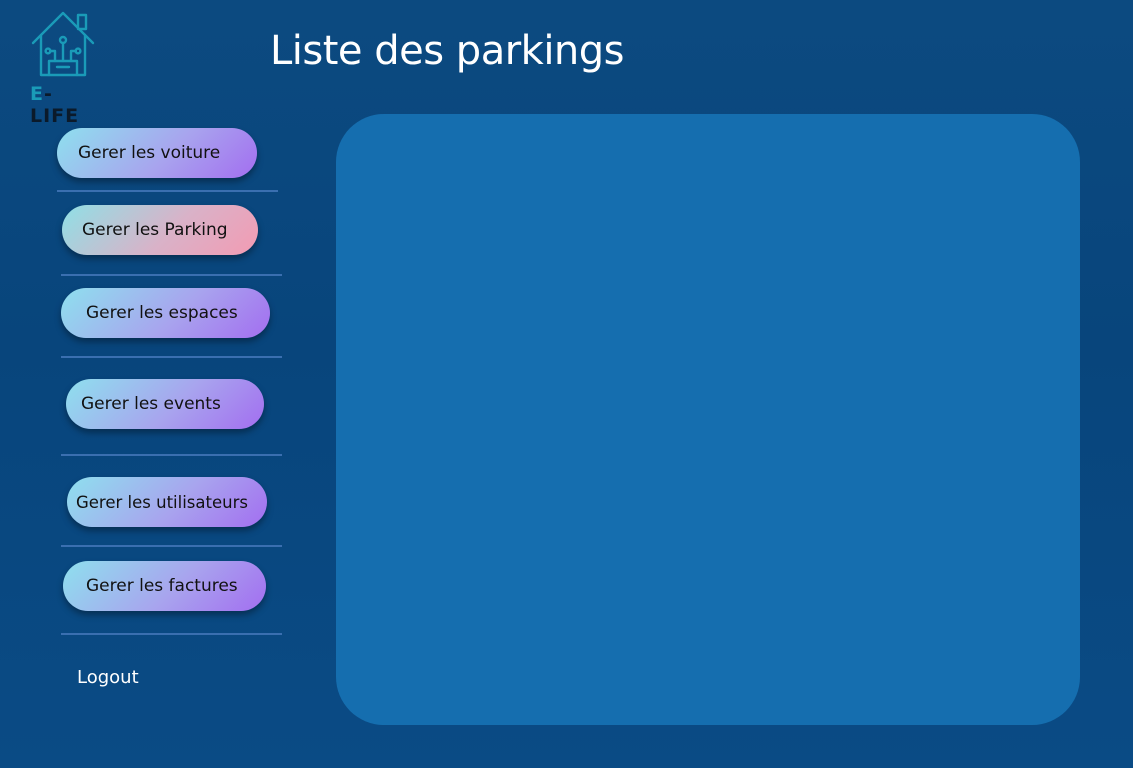  Describe the element at coordinates (447, 51) in the screenshot. I see `page-title: Liste des parkings` at that location.